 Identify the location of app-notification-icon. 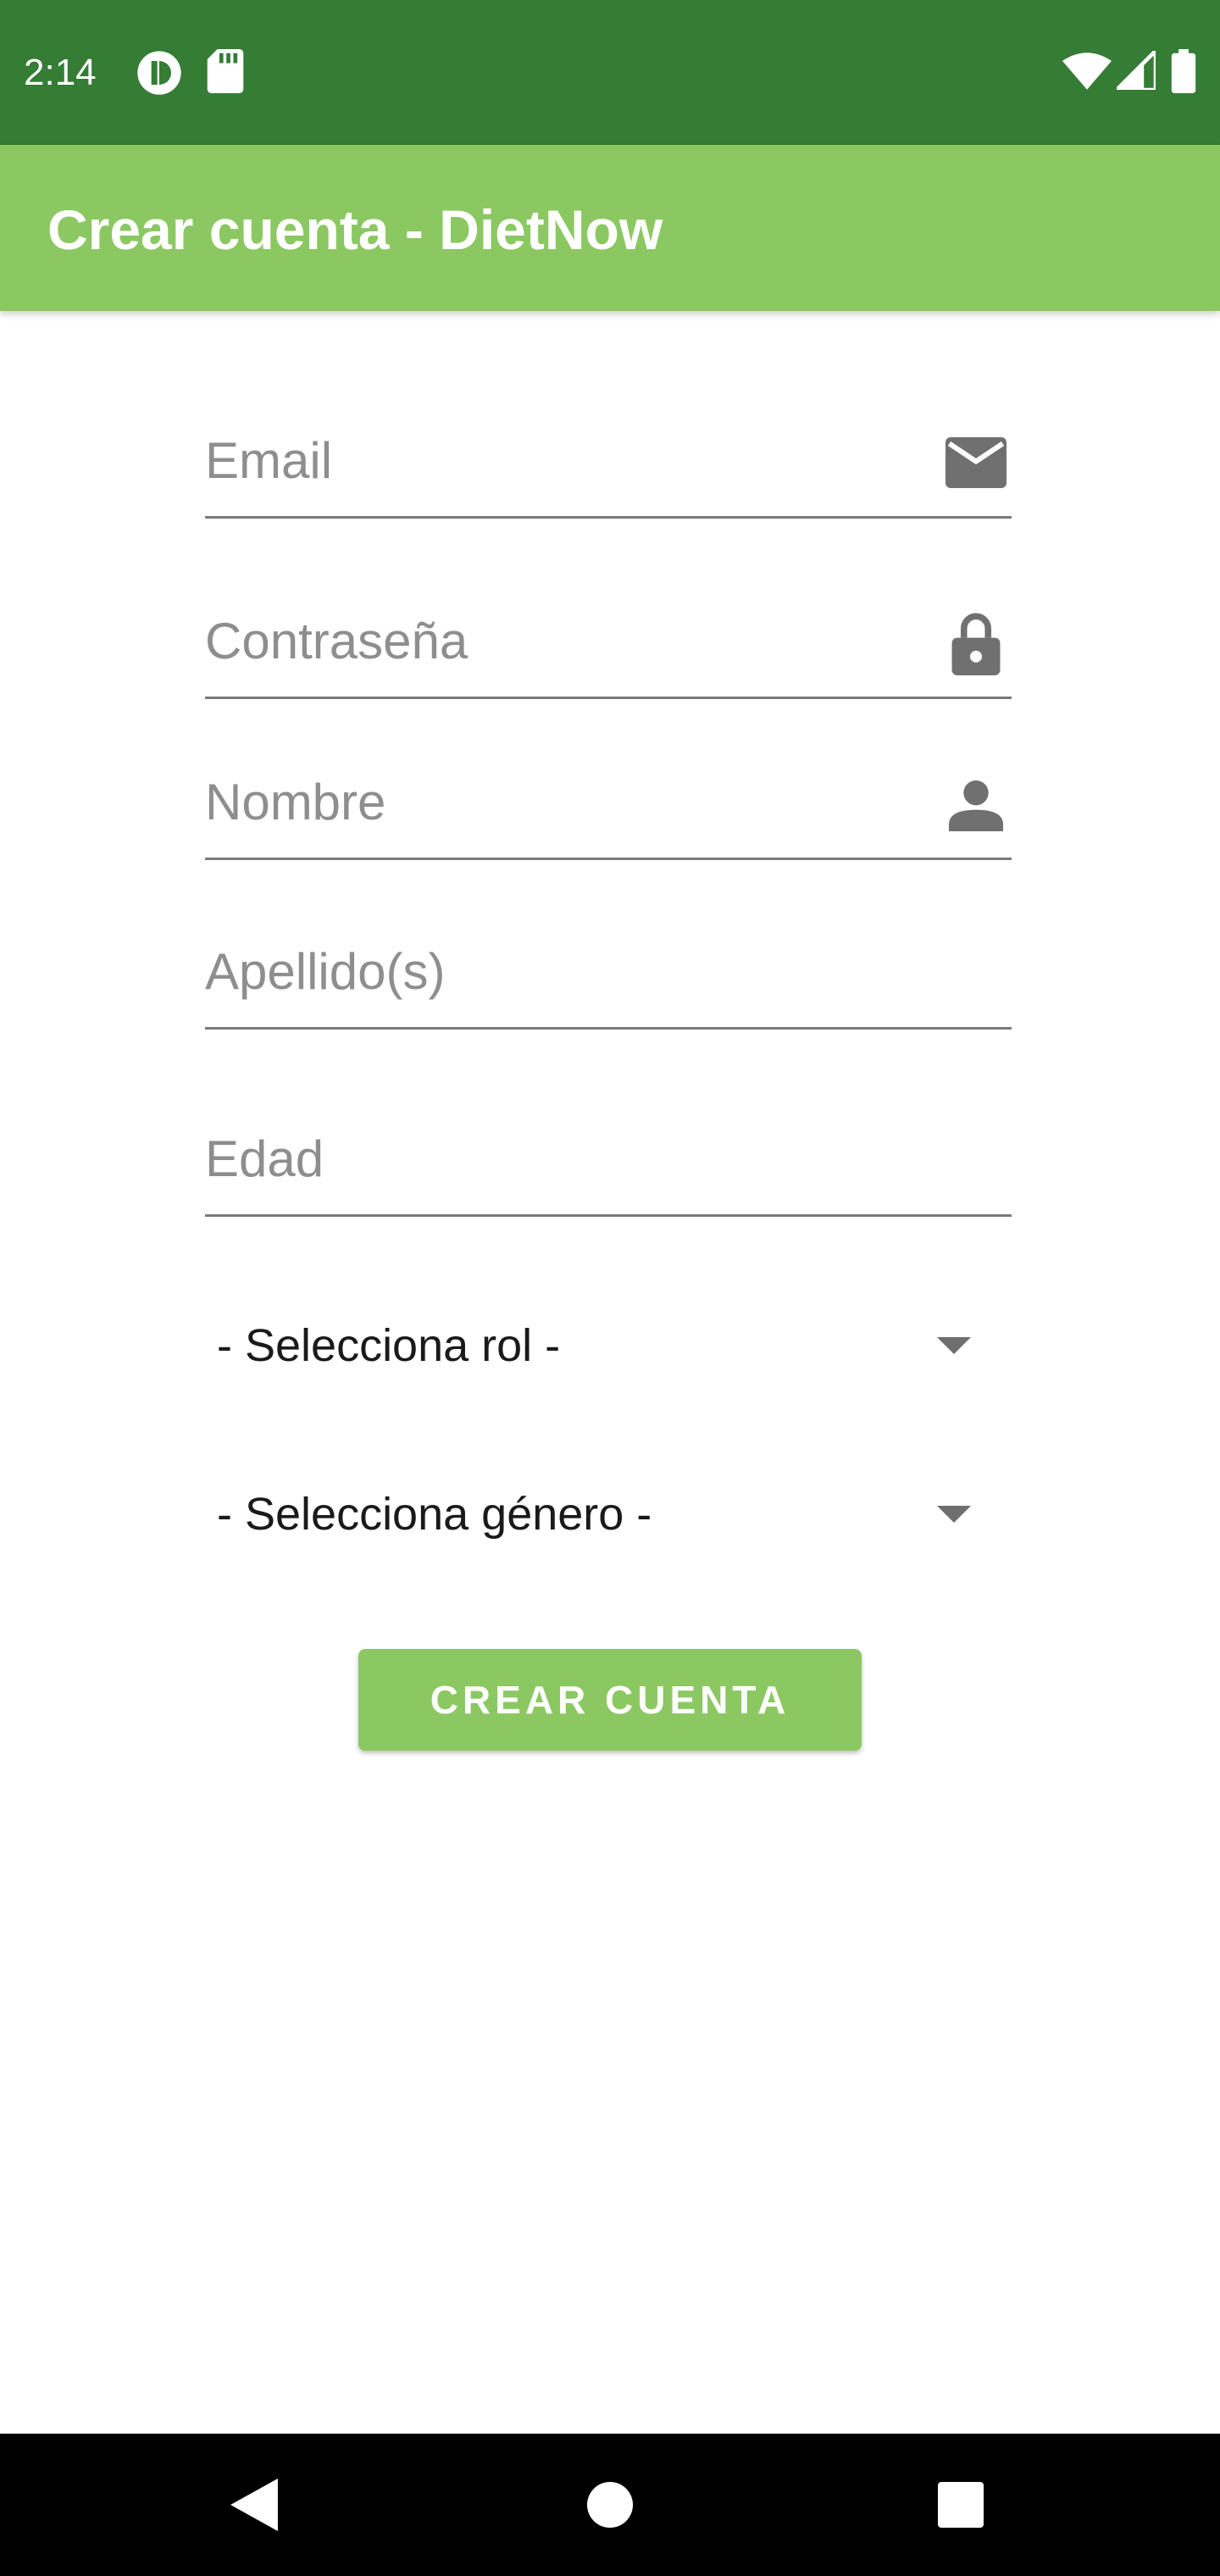
(159, 73).